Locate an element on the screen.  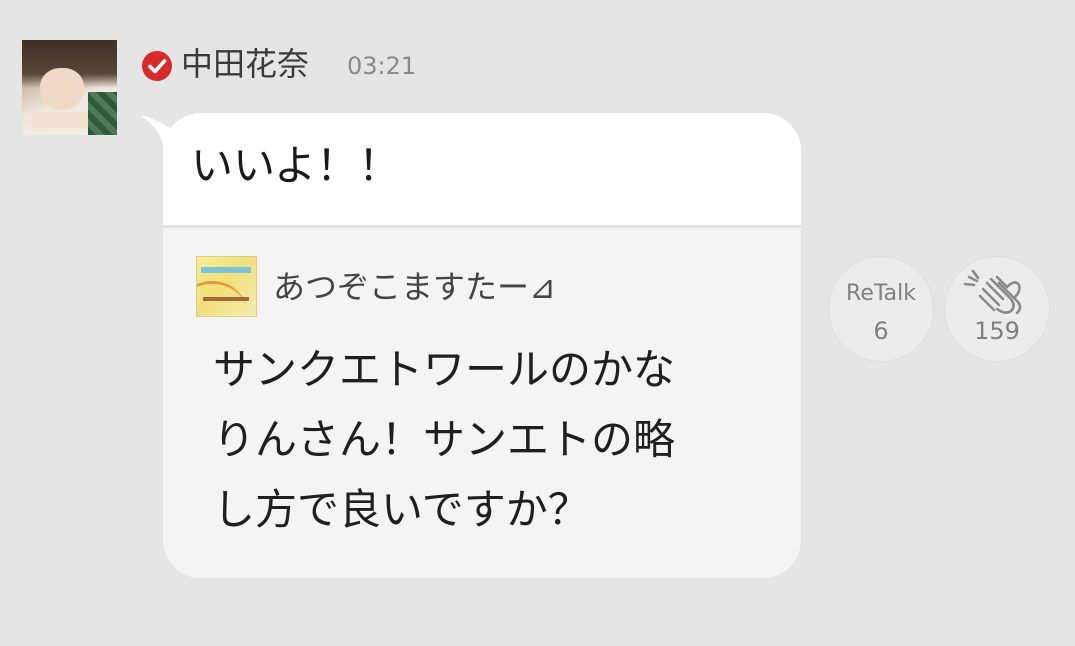
verified-check-icon is located at coordinates (157, 66).